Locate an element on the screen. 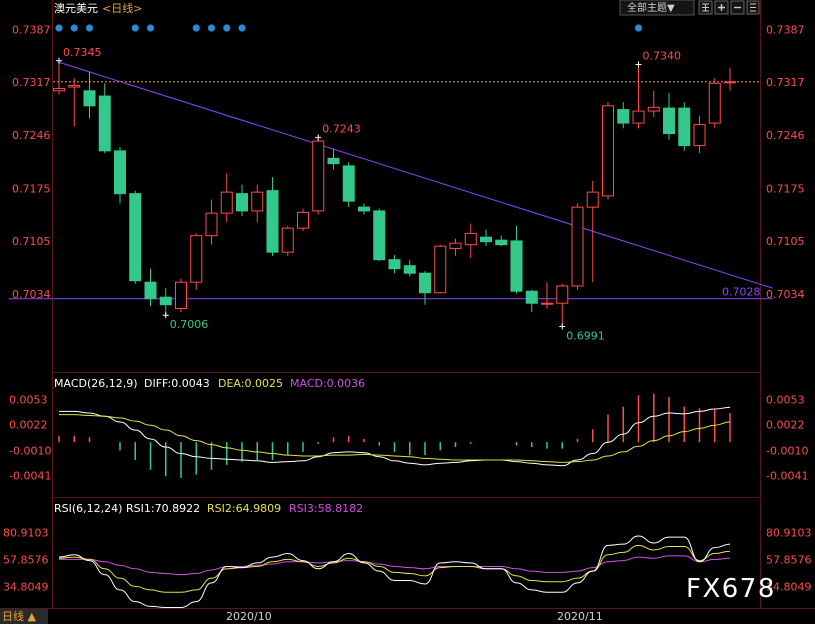 The image size is (815, 624). period-corner-tab: 日线 ▲ is located at coordinates (24, 616).